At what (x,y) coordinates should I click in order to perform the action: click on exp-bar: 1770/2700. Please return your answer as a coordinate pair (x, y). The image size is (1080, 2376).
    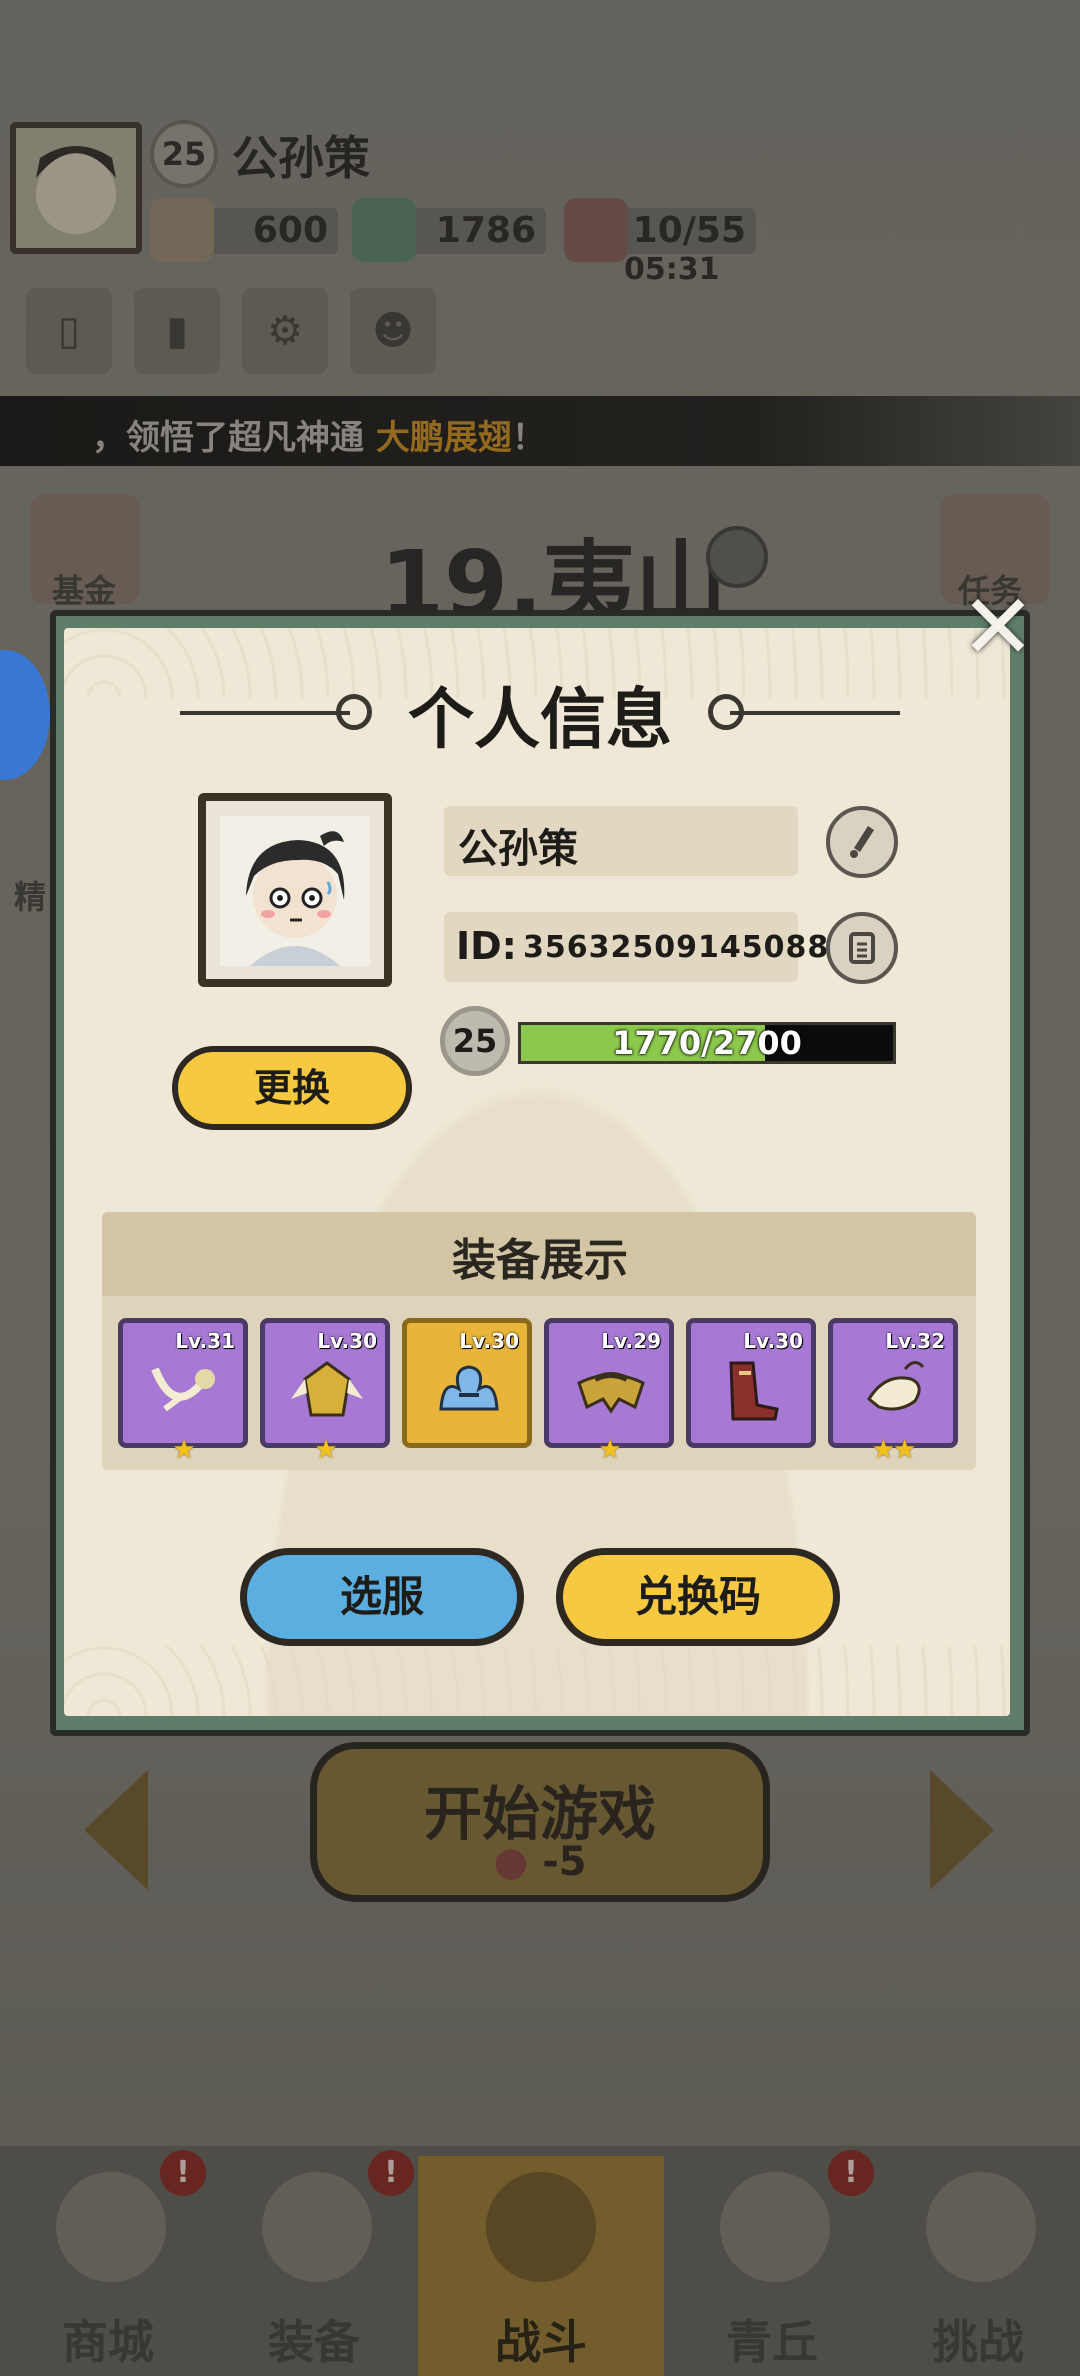
    Looking at the image, I should click on (707, 1043).